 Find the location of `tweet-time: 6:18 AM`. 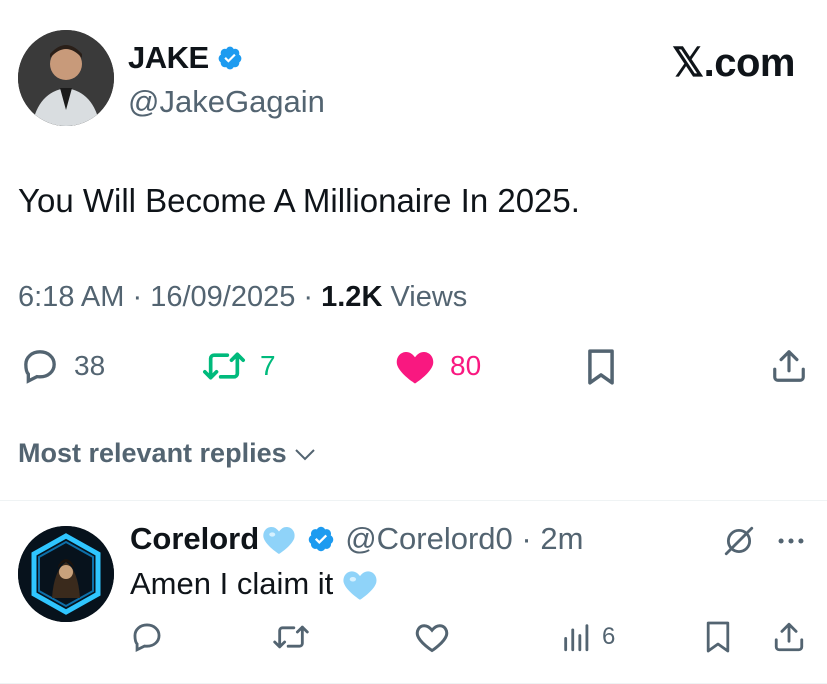

tweet-time: 6:18 AM is located at coordinates (71, 297).